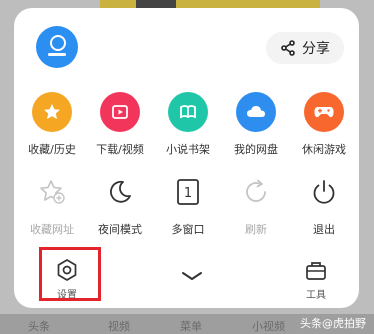 This screenshot has width=374, height=334. I want to click on refresh-button: 刷新, so click(256, 204).